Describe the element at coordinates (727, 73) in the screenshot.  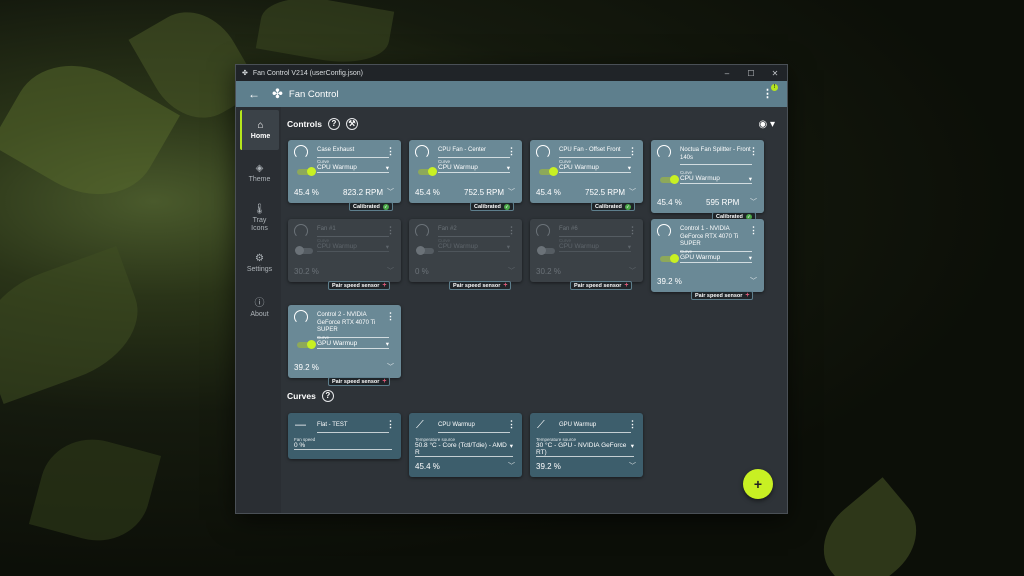
I see `minimize-button: –` at that location.